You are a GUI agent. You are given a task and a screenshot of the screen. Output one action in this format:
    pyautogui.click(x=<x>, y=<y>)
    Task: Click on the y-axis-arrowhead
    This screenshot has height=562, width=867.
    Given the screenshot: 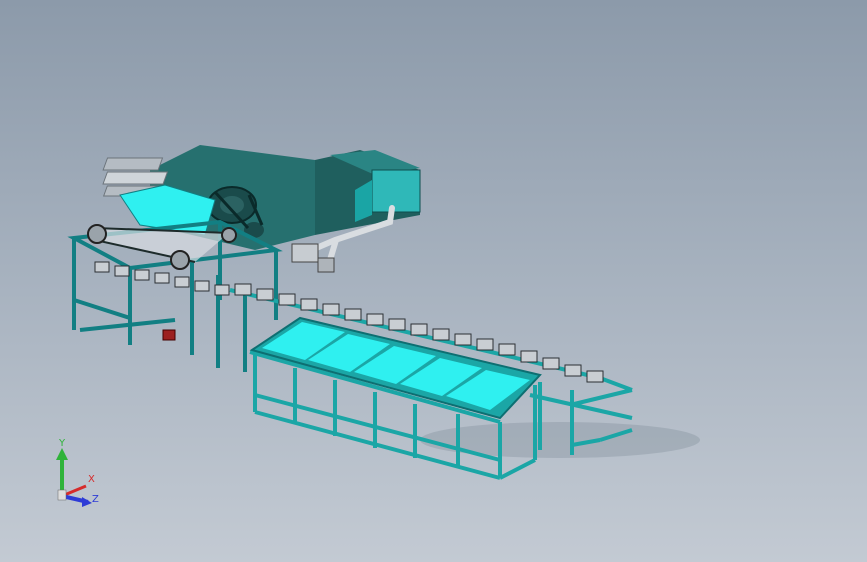 What is the action you would take?
    pyautogui.click(x=62, y=454)
    